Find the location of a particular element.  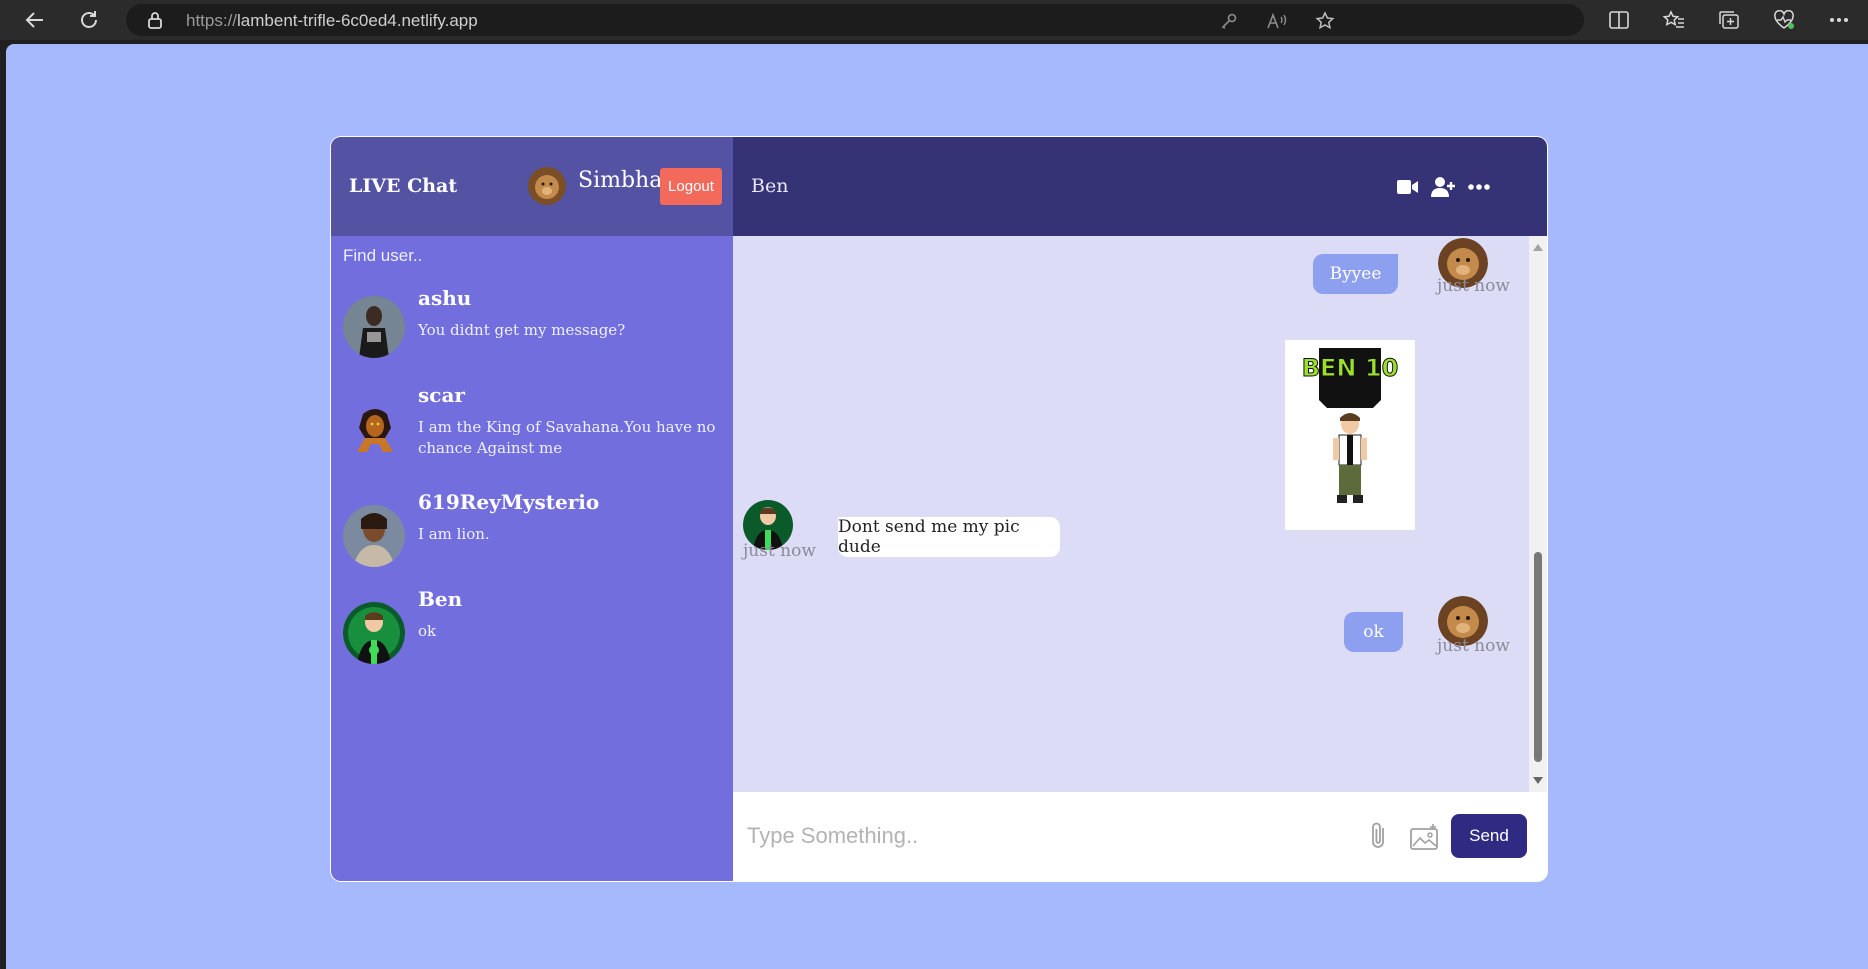

key-icon is located at coordinates (1229, 21).